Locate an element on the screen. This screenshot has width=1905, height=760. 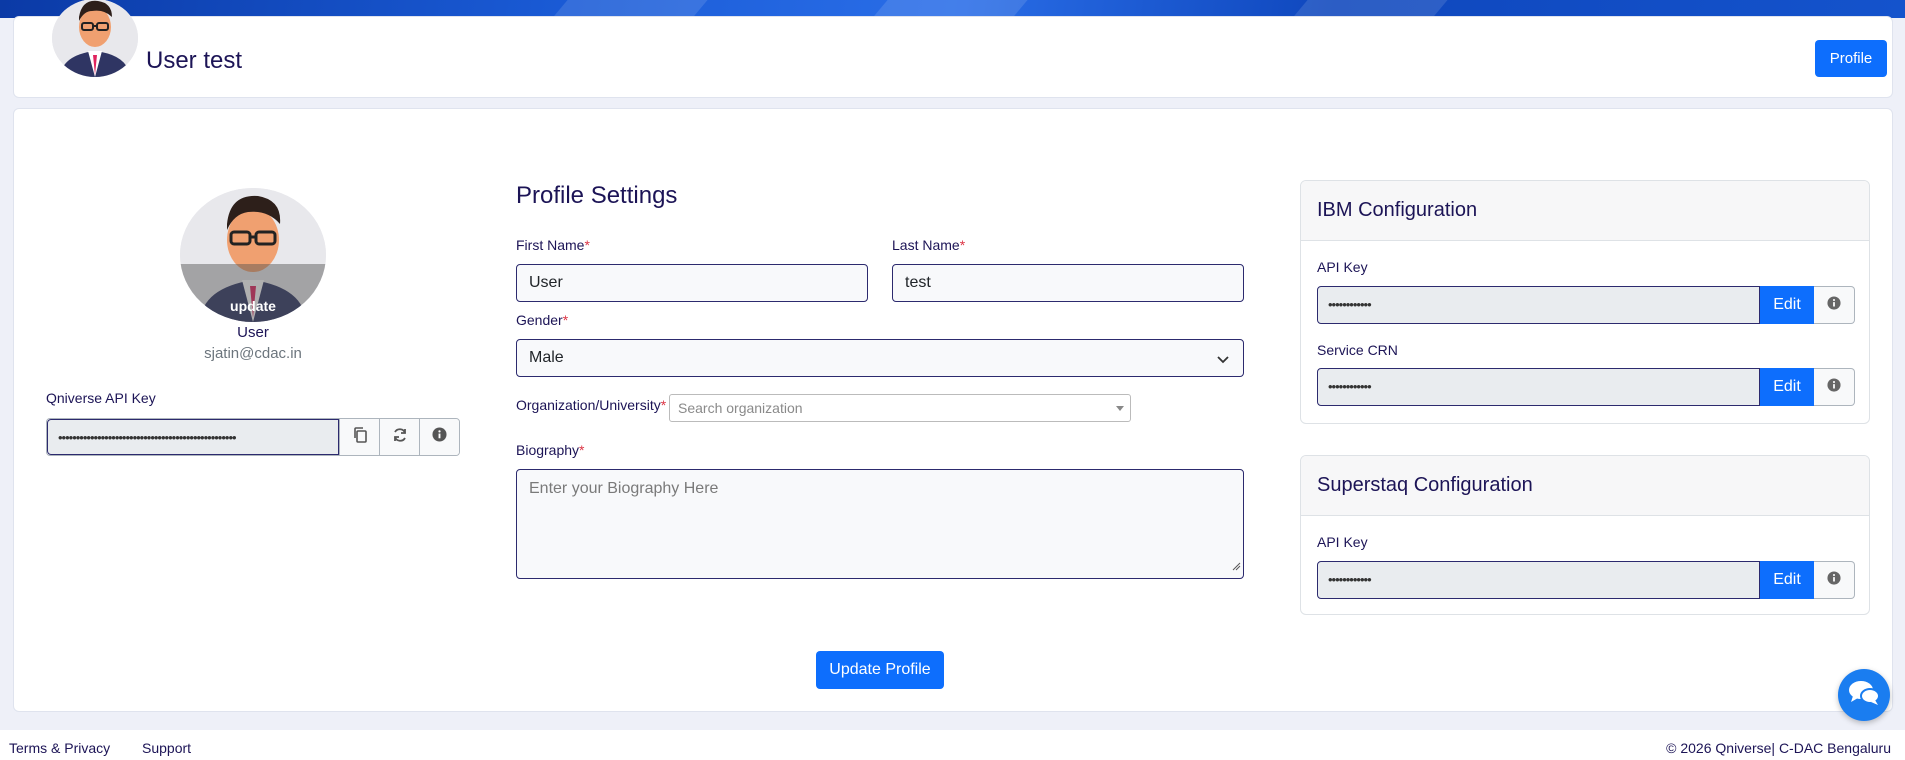
ibm-api-key-edit-button: Edit is located at coordinates (1787, 305).